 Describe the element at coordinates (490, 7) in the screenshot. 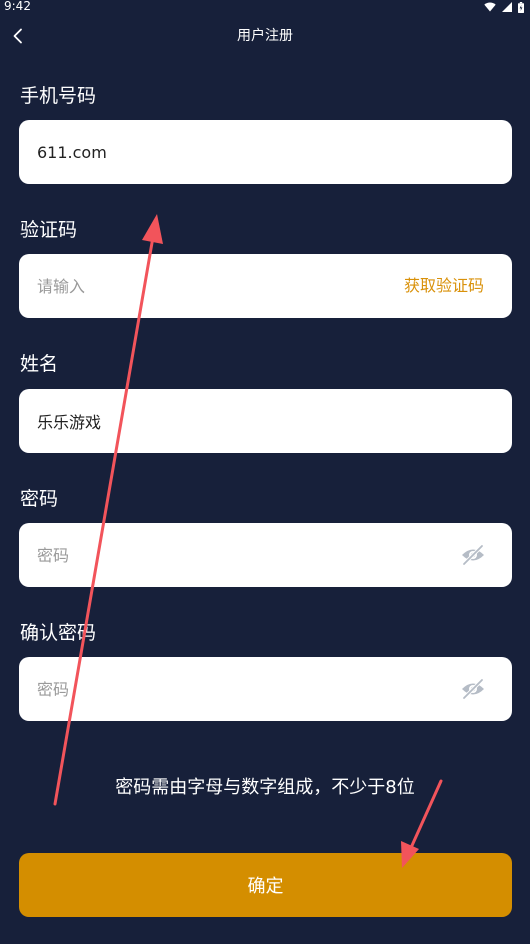

I see `wifi-icon` at that location.